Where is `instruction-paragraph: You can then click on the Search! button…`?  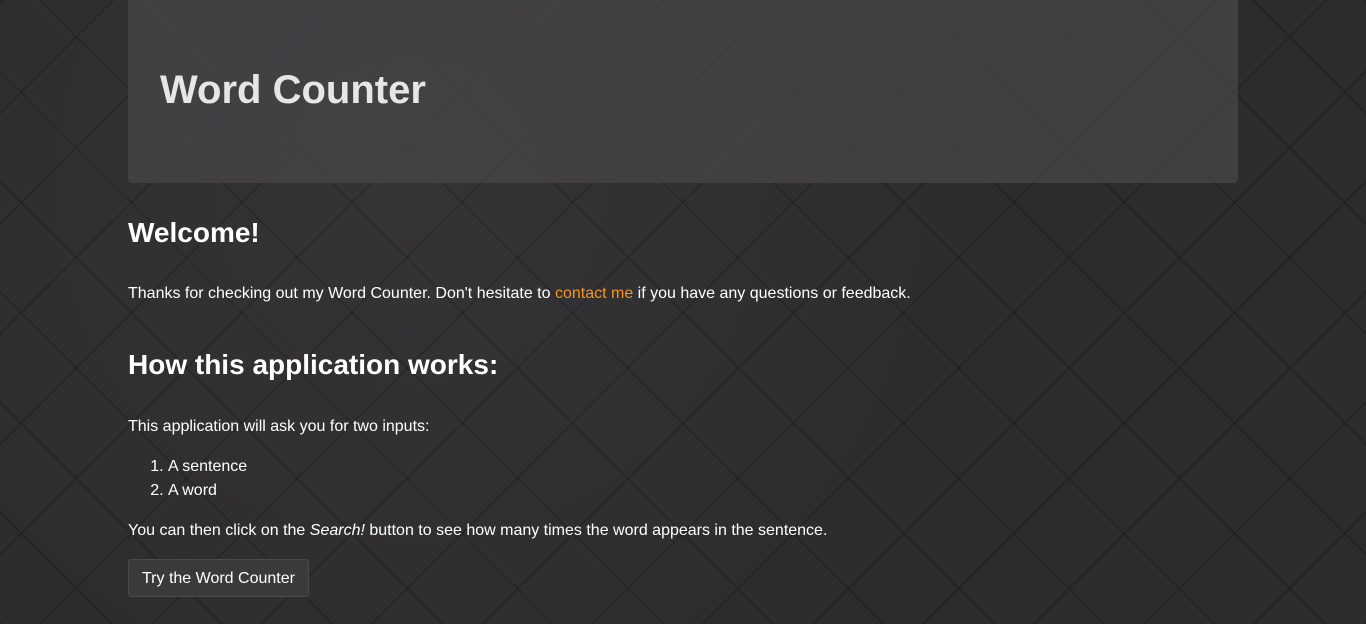
instruction-paragraph: You can then click on the Search! button… is located at coordinates (683, 531).